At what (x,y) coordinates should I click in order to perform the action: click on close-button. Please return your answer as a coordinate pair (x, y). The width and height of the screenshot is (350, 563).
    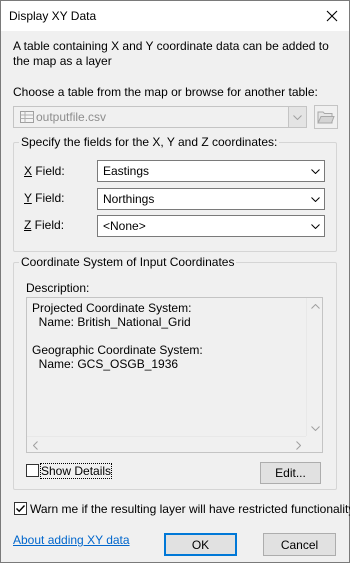
    Looking at the image, I should click on (332, 16).